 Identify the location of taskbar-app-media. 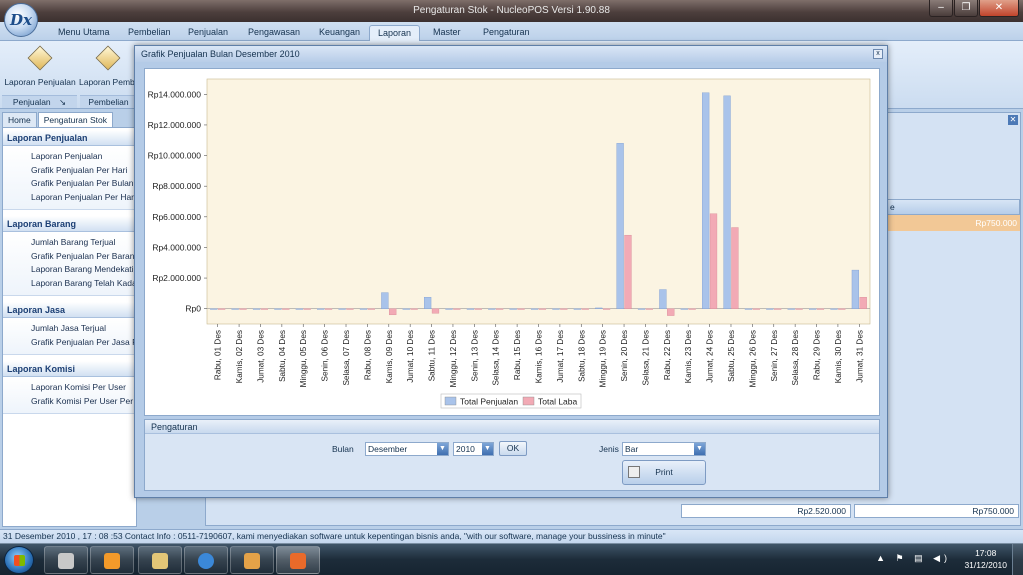
(112, 560).